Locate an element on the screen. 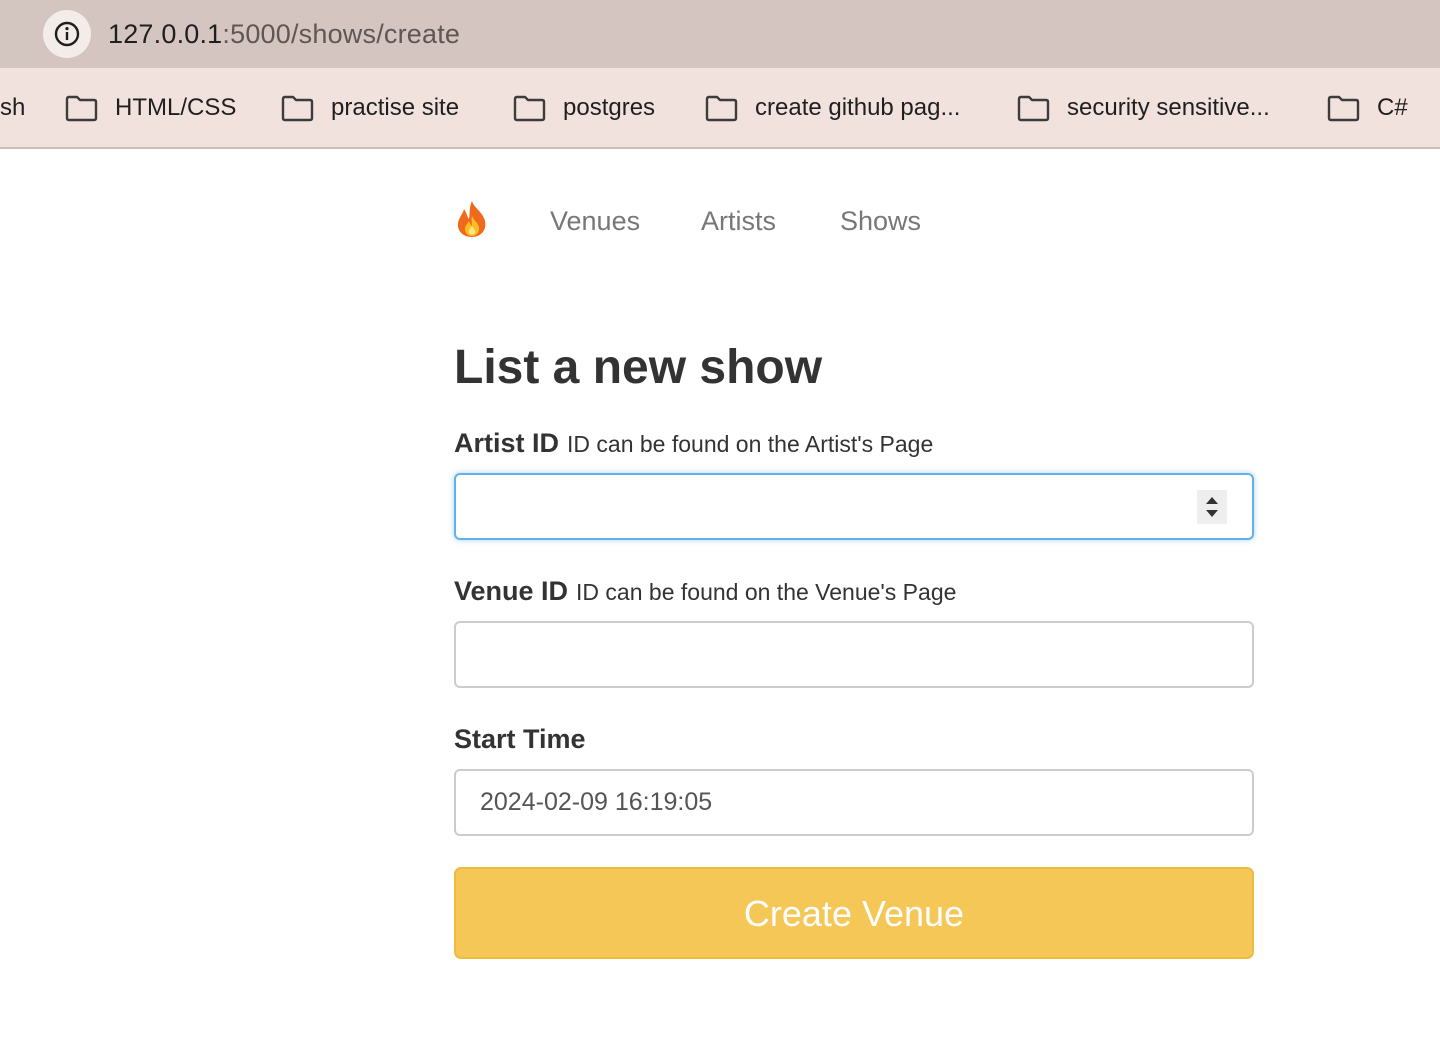 The image size is (1440, 1050). fire-icon is located at coordinates (472, 219).